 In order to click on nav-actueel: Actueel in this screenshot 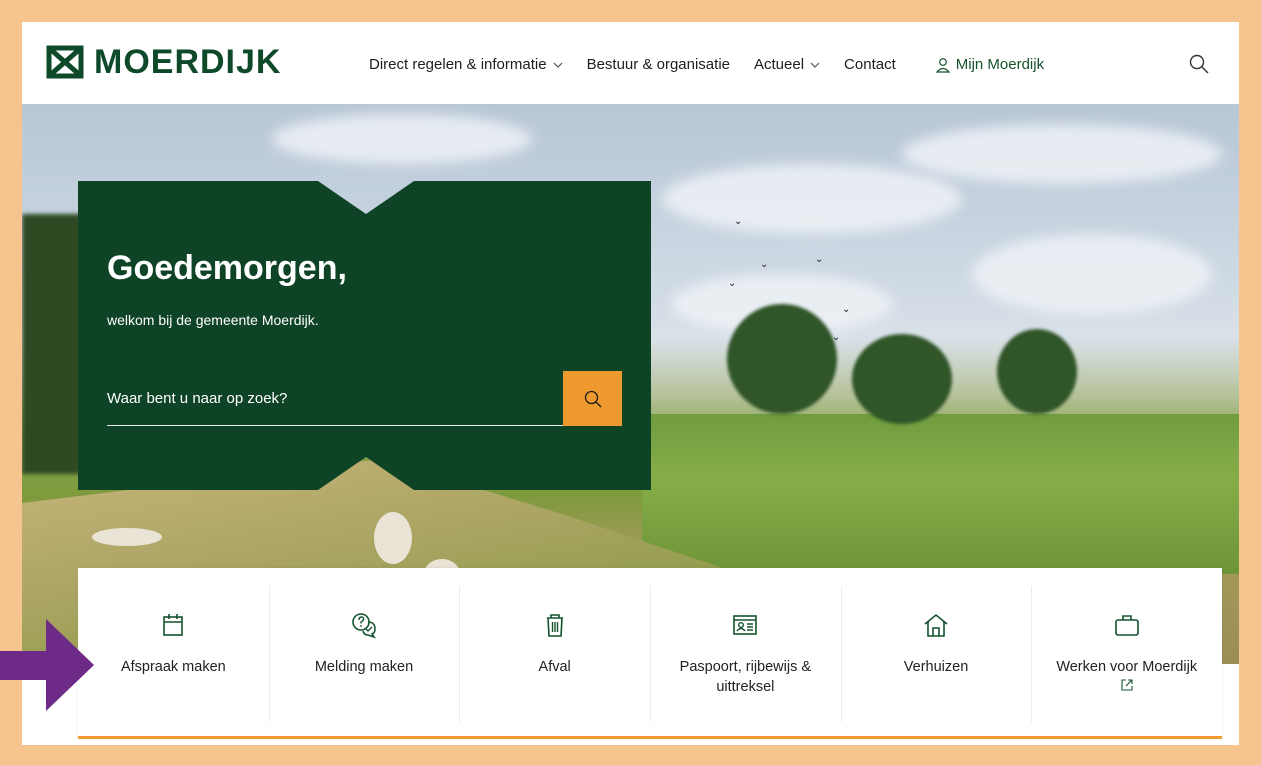, I will do `click(787, 64)`.